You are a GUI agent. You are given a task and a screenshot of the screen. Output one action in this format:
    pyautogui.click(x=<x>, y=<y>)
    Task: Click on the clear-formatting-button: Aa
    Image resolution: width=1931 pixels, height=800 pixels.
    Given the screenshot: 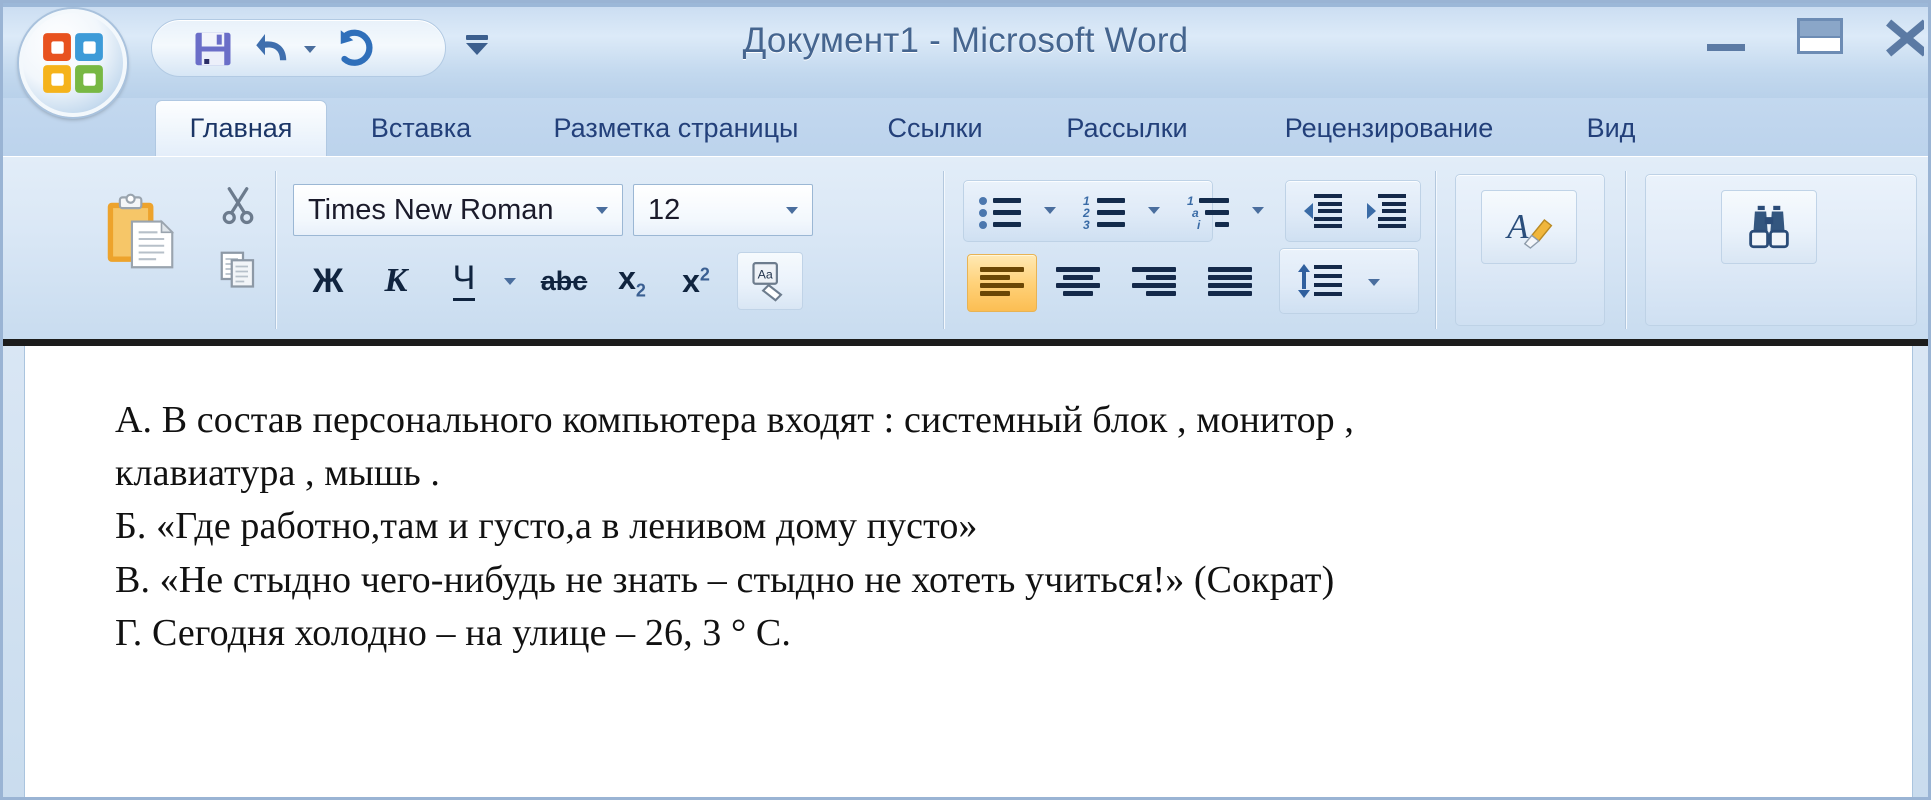 What is the action you would take?
    pyautogui.click(x=770, y=281)
    